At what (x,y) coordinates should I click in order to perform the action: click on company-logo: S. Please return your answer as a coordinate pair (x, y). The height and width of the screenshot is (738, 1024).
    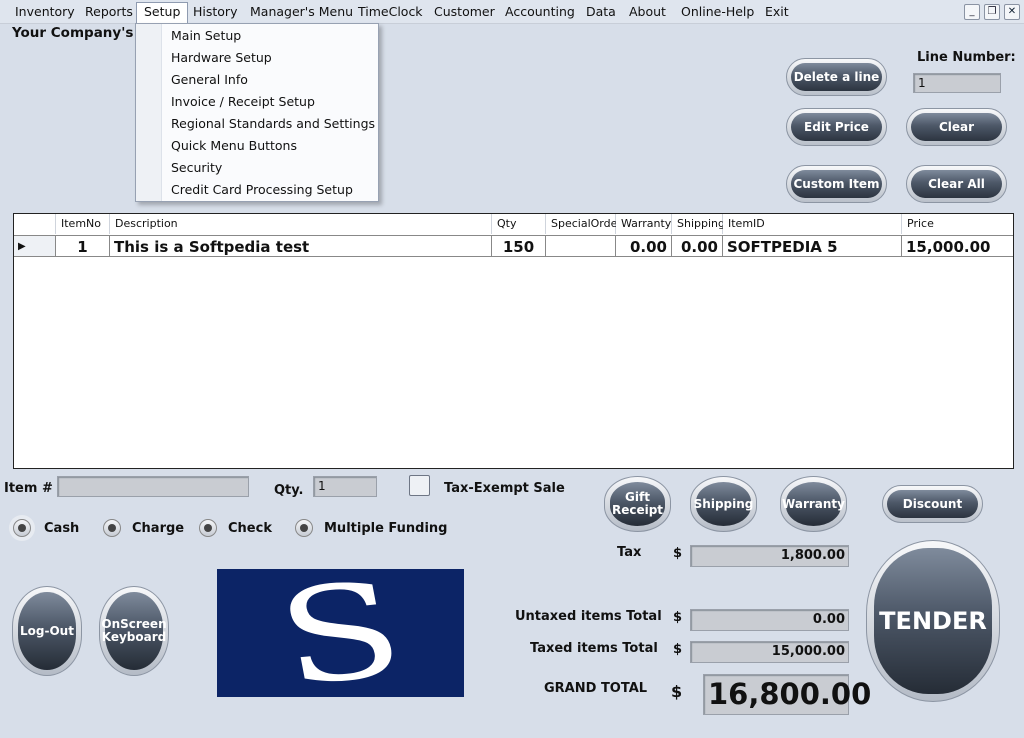
    Looking at the image, I should click on (340, 633).